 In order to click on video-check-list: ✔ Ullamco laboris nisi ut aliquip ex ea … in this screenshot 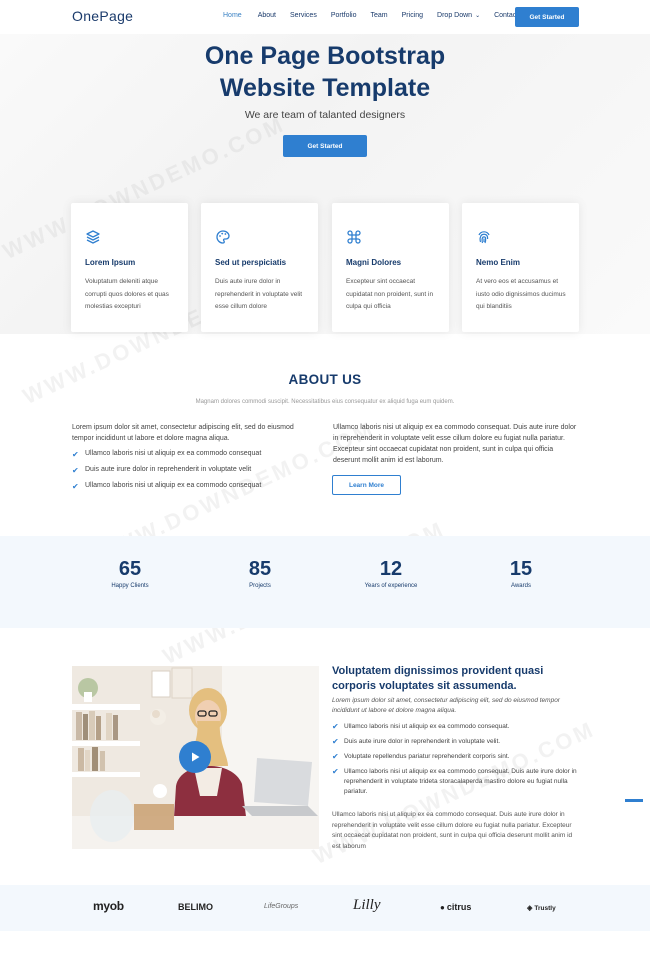, I will do `click(457, 762)`.